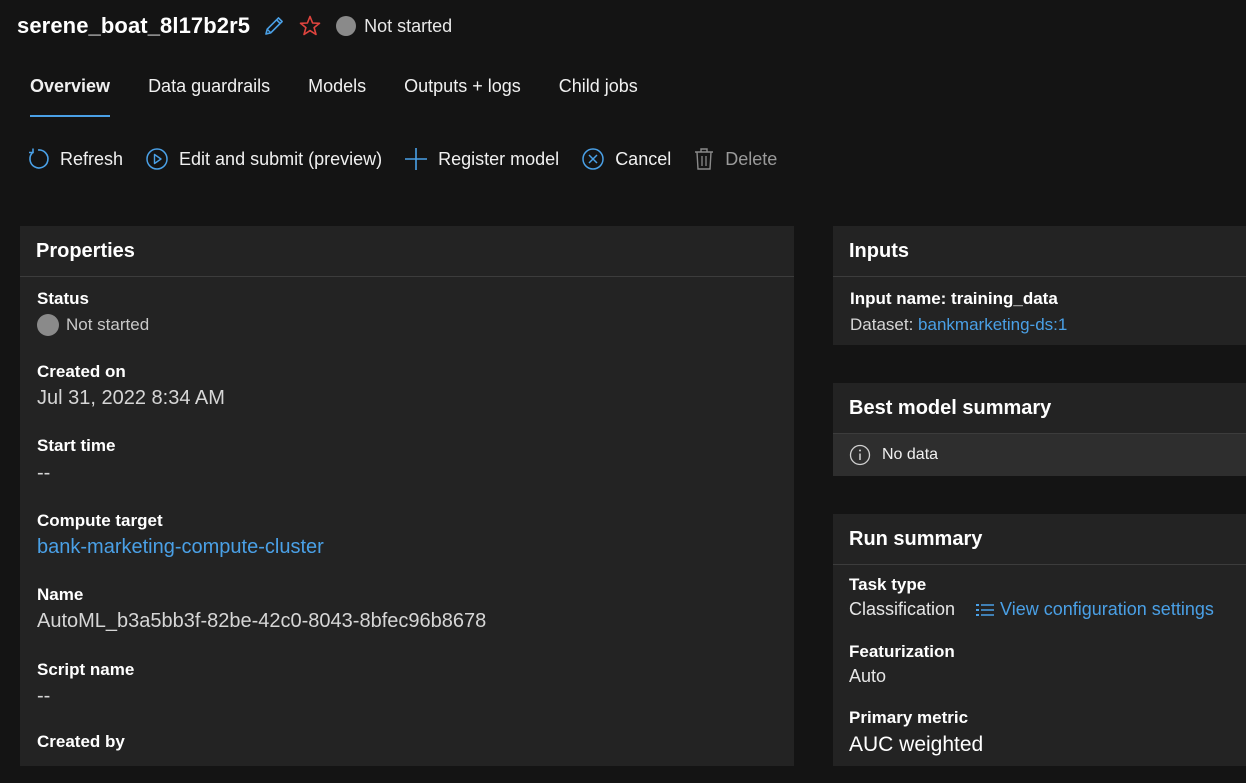 This screenshot has height=783, width=1246. What do you see at coordinates (499, 158) in the screenshot?
I see `register-model-label: Register model` at bounding box center [499, 158].